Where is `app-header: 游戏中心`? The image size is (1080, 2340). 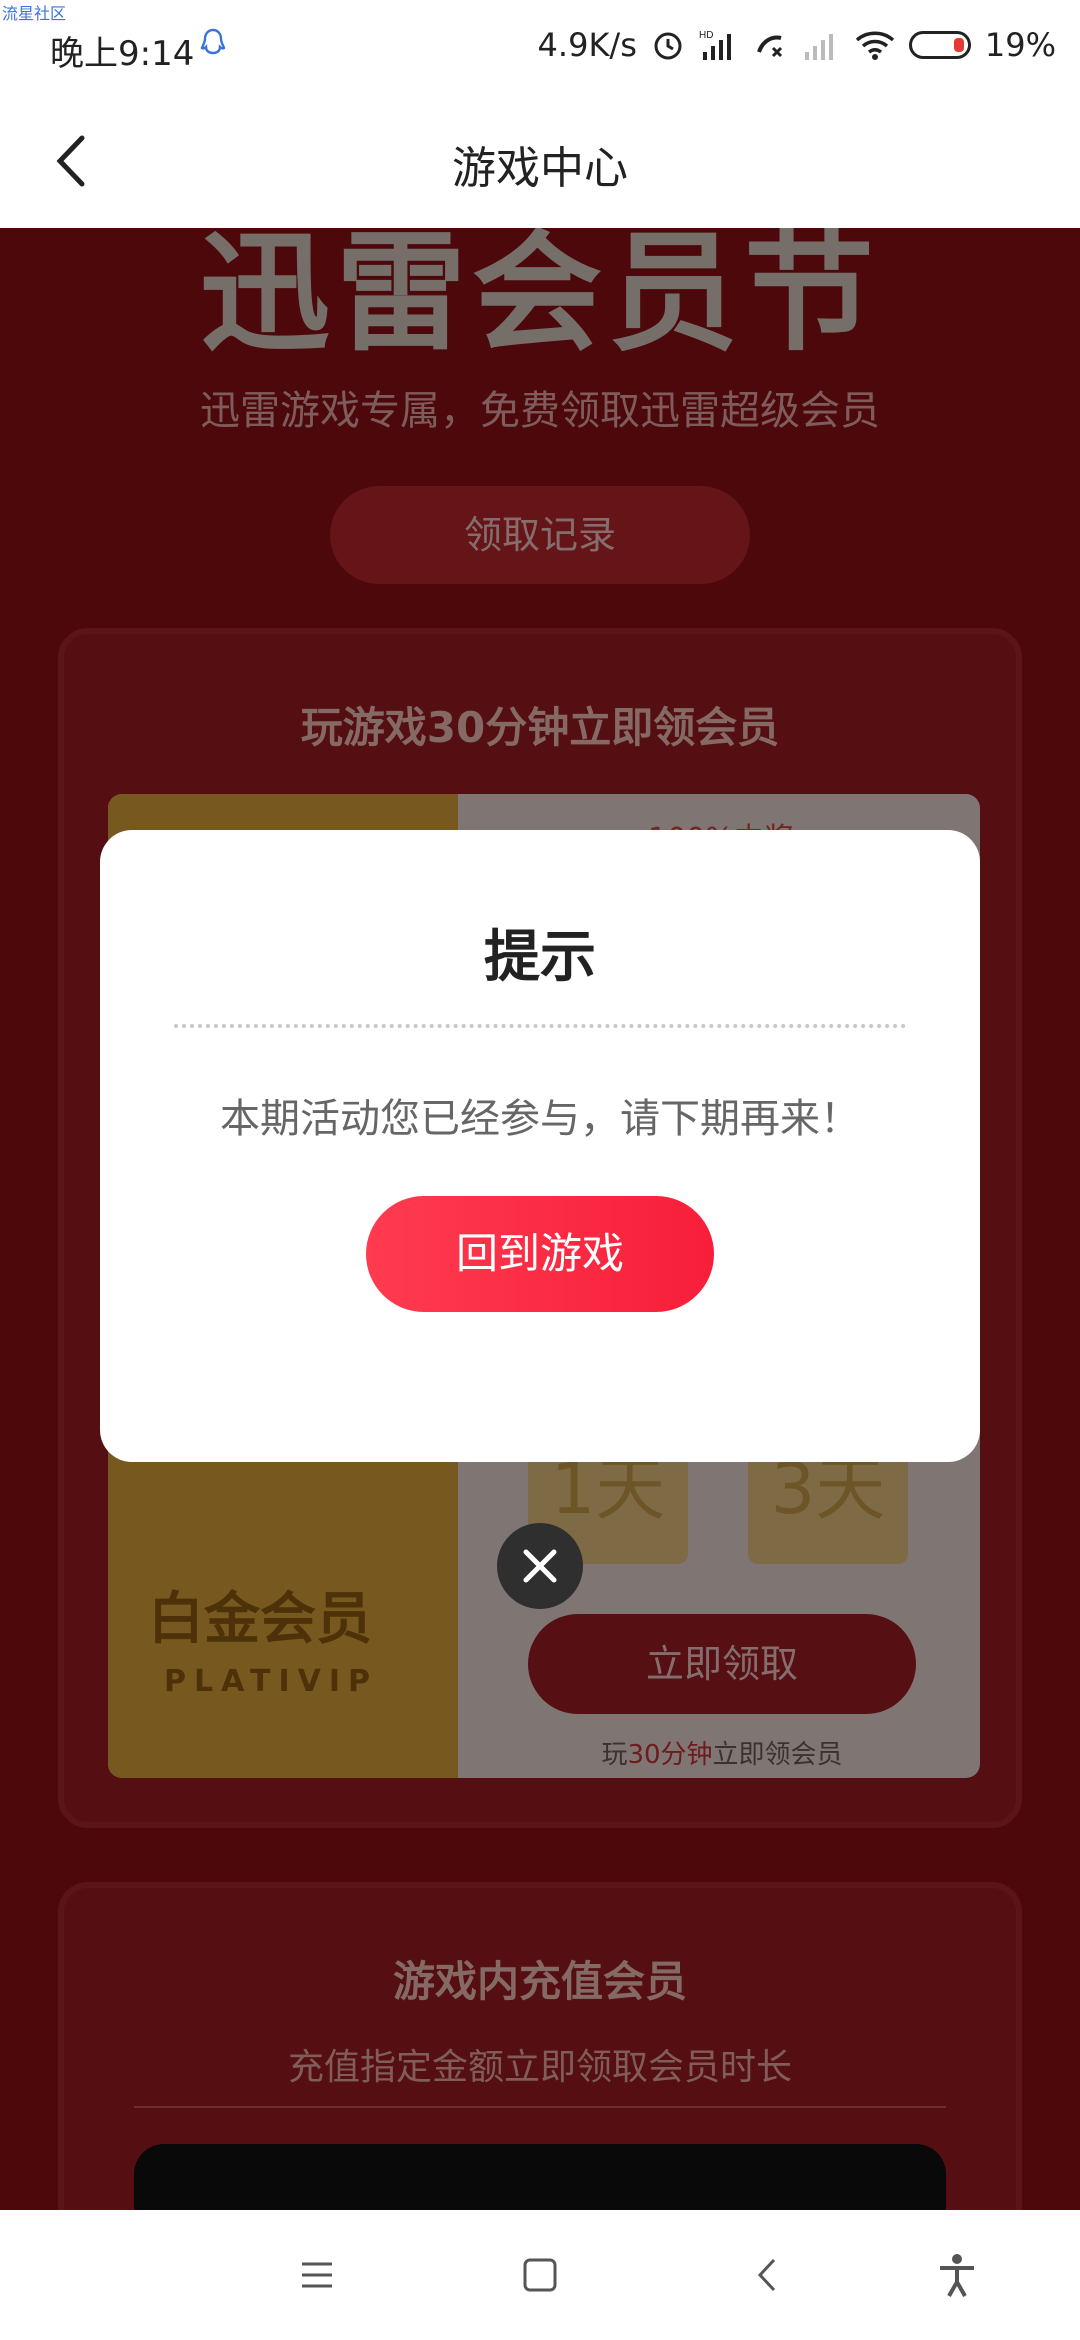
app-header: 游戏中心 is located at coordinates (540, 162).